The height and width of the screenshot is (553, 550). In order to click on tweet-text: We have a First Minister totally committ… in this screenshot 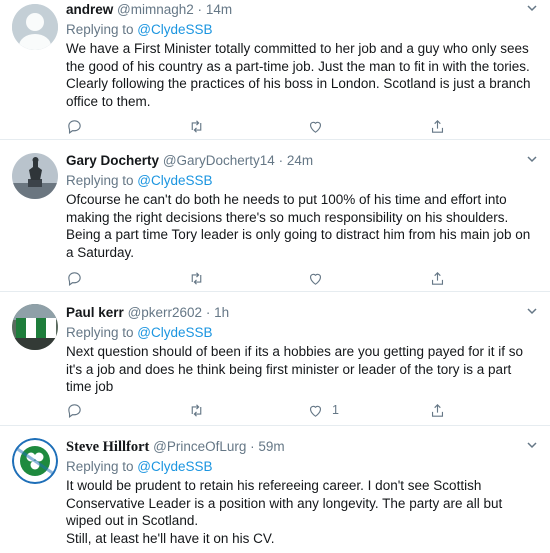, I will do `click(298, 75)`.